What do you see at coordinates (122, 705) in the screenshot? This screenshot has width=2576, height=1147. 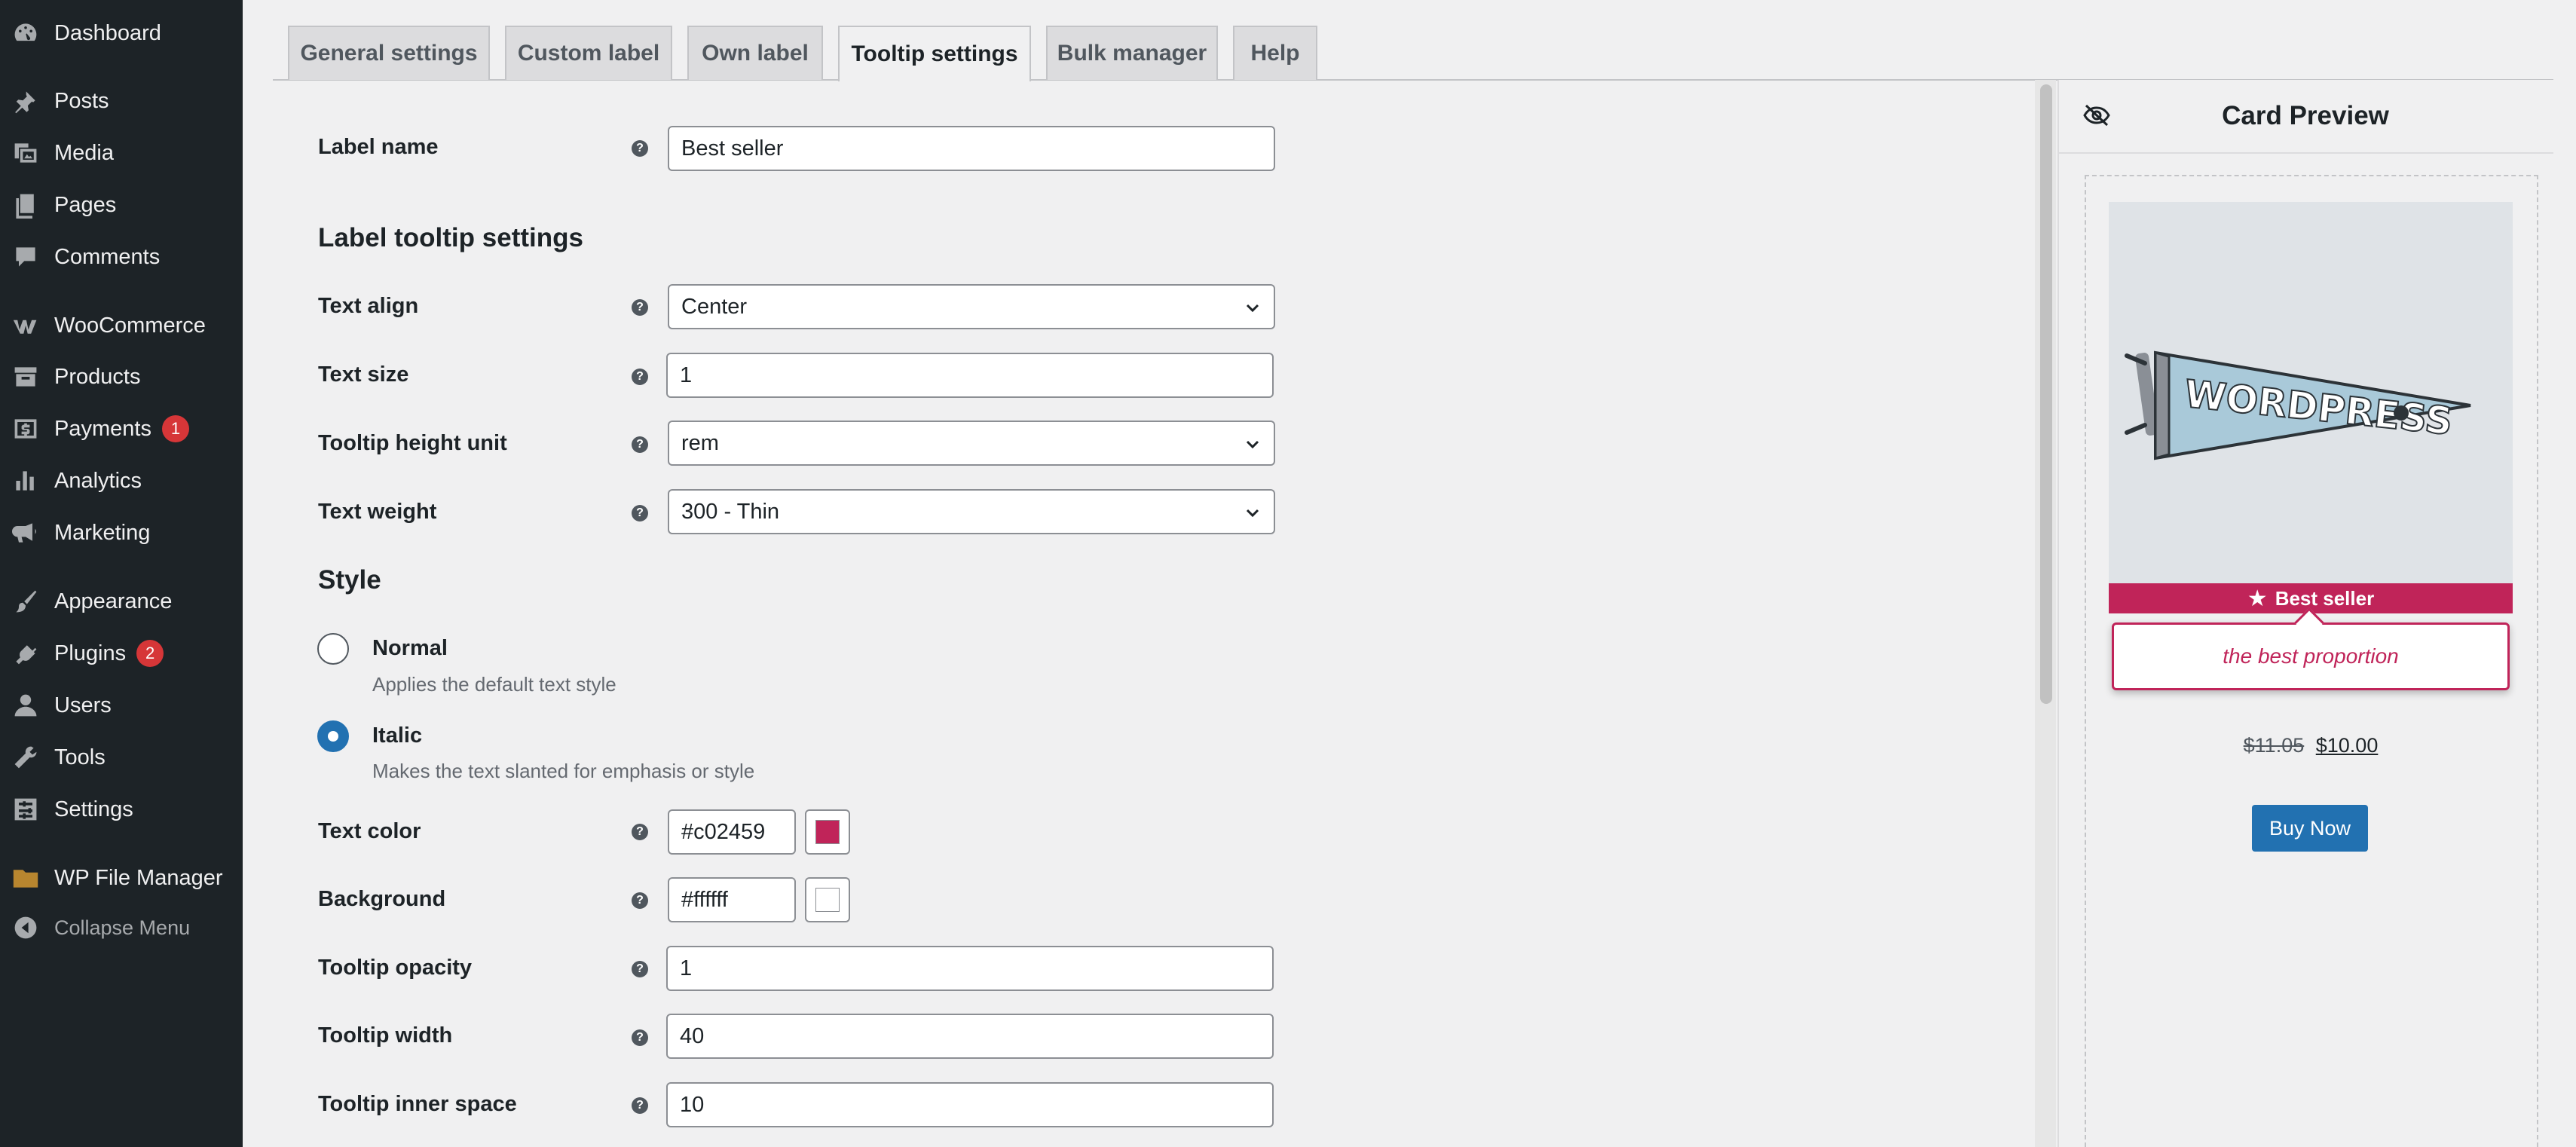 I see `sidebar-item-users: Users` at bounding box center [122, 705].